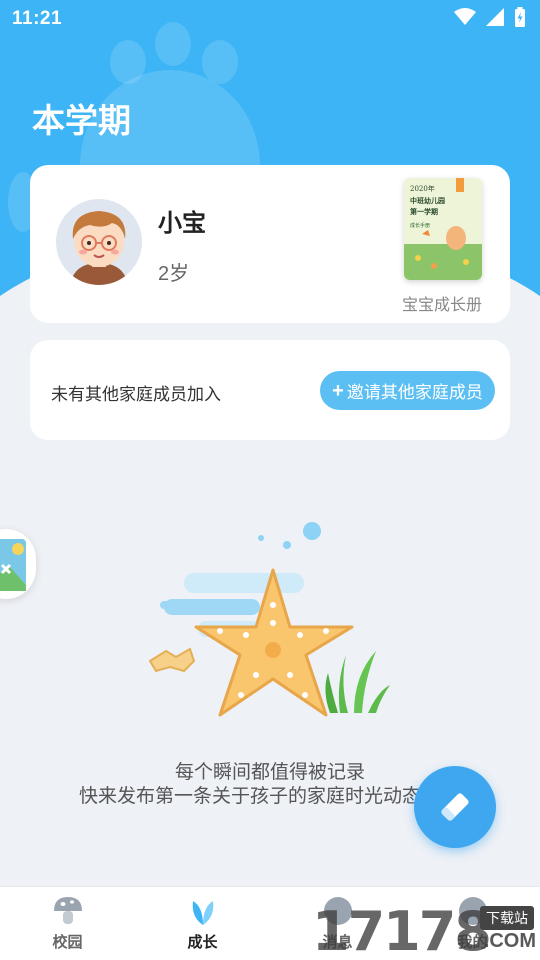 The height and width of the screenshot is (960, 540). Describe the element at coordinates (182, 223) in the screenshot. I see `child-name: 小宝` at that location.